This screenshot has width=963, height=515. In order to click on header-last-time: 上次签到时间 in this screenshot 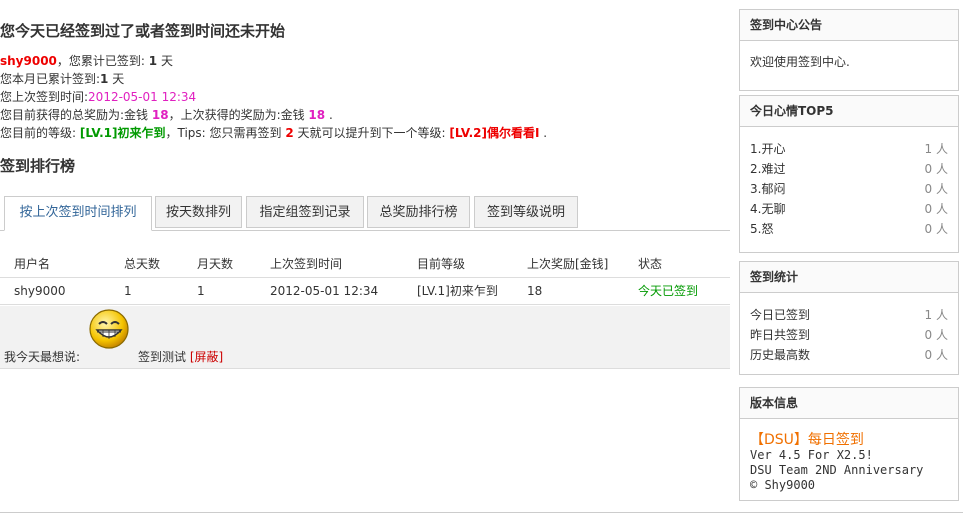, I will do `click(306, 264)`.